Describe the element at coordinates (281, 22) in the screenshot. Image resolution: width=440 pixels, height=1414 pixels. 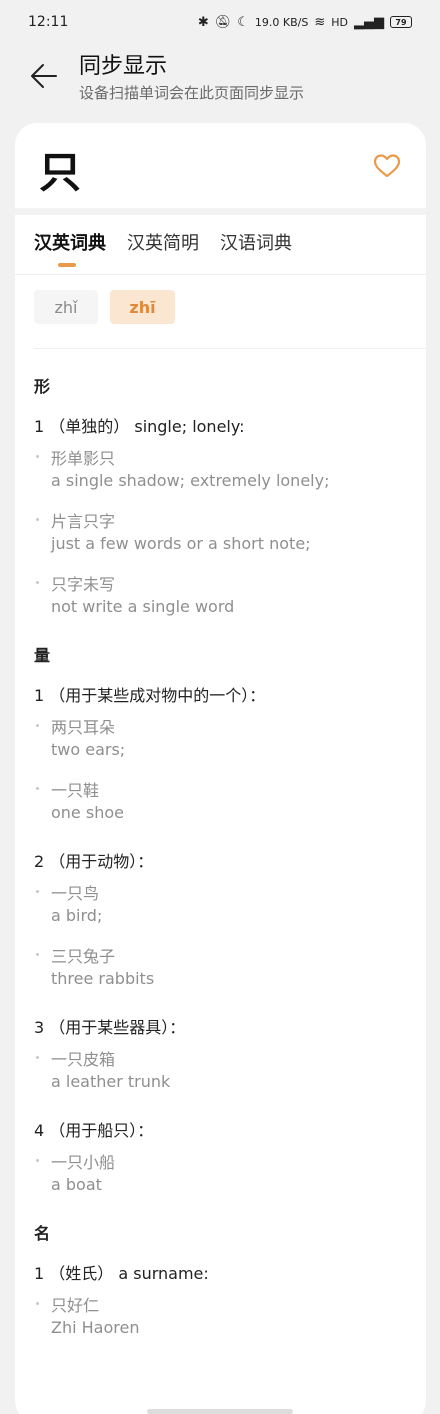
I see `network-speed: 19.0 KB/S` at that location.